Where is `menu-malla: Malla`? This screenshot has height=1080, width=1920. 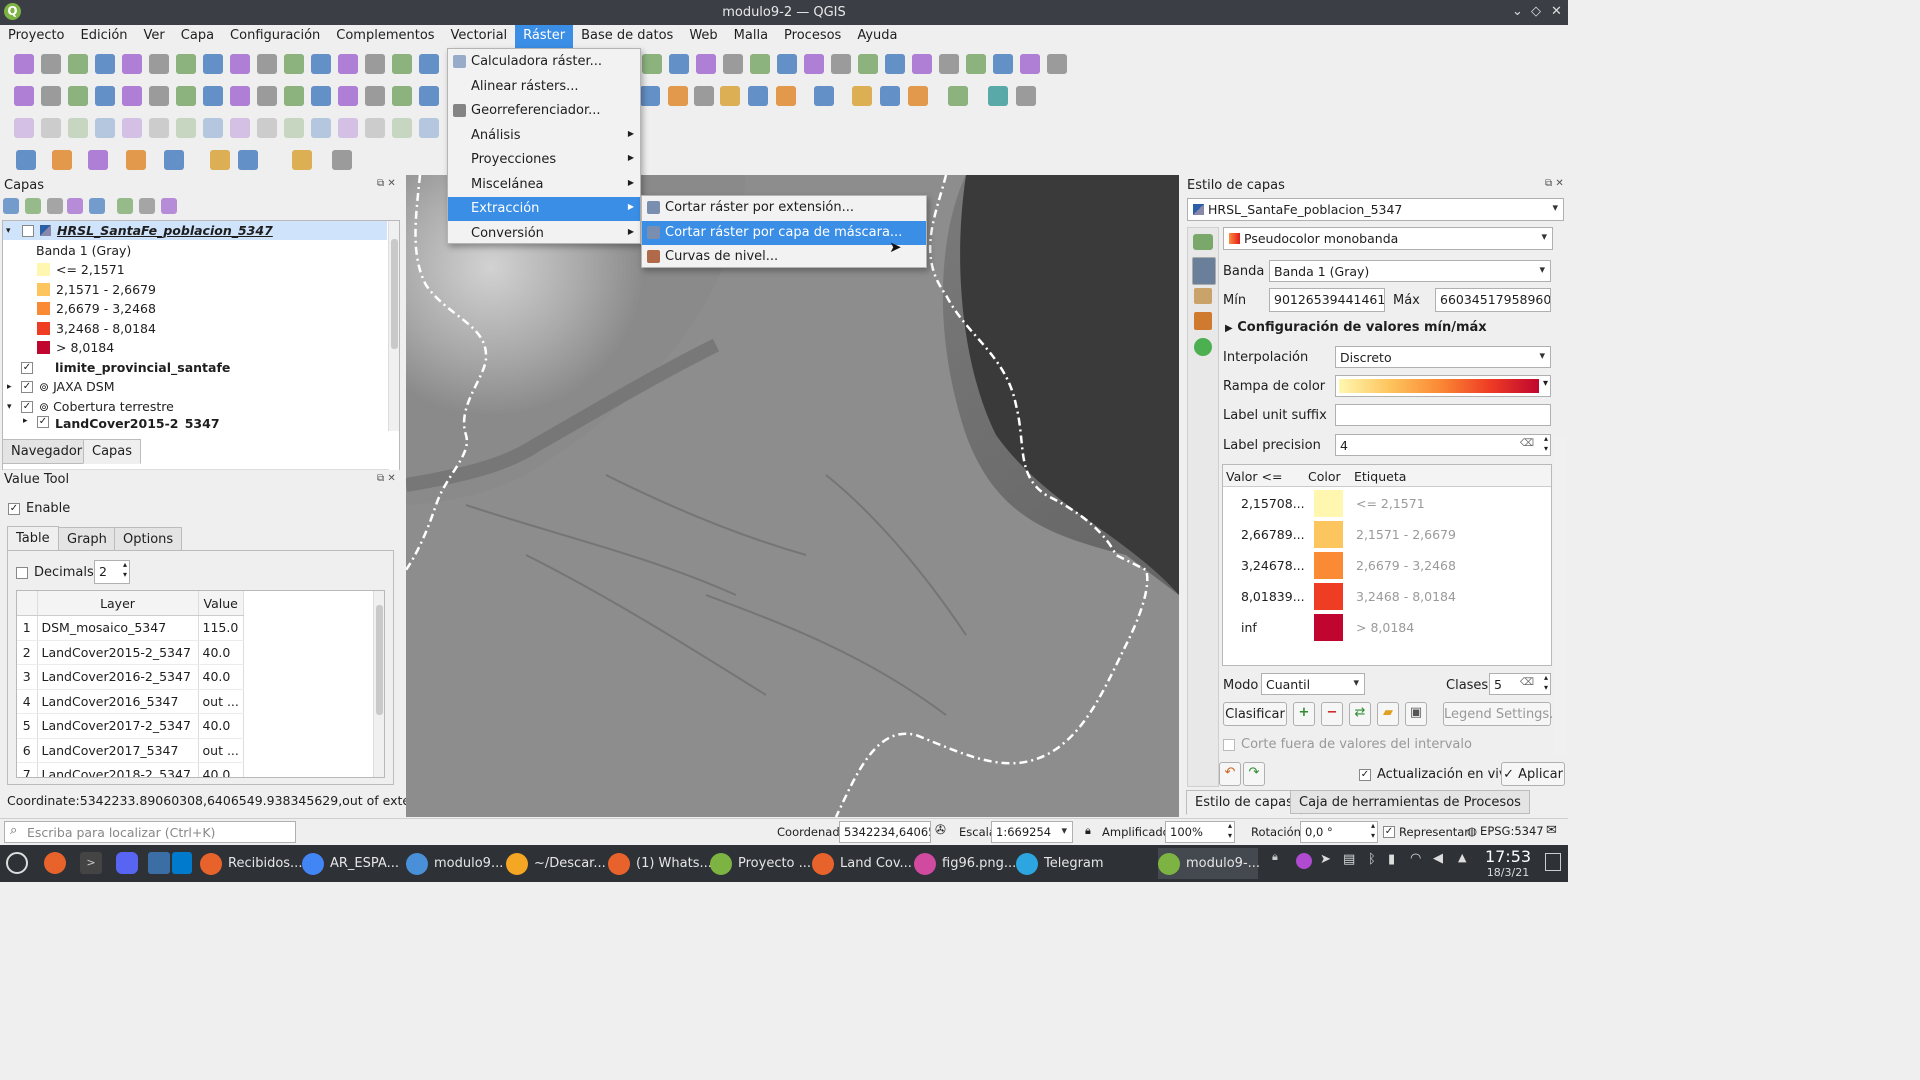 menu-malla: Malla is located at coordinates (751, 36).